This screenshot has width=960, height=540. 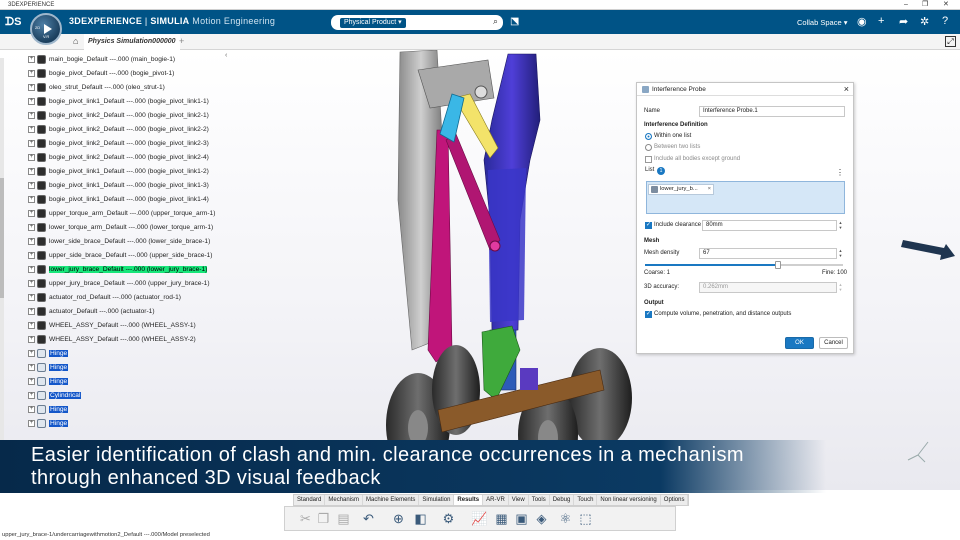 I want to click on action-tab: Tools, so click(x=539, y=500).